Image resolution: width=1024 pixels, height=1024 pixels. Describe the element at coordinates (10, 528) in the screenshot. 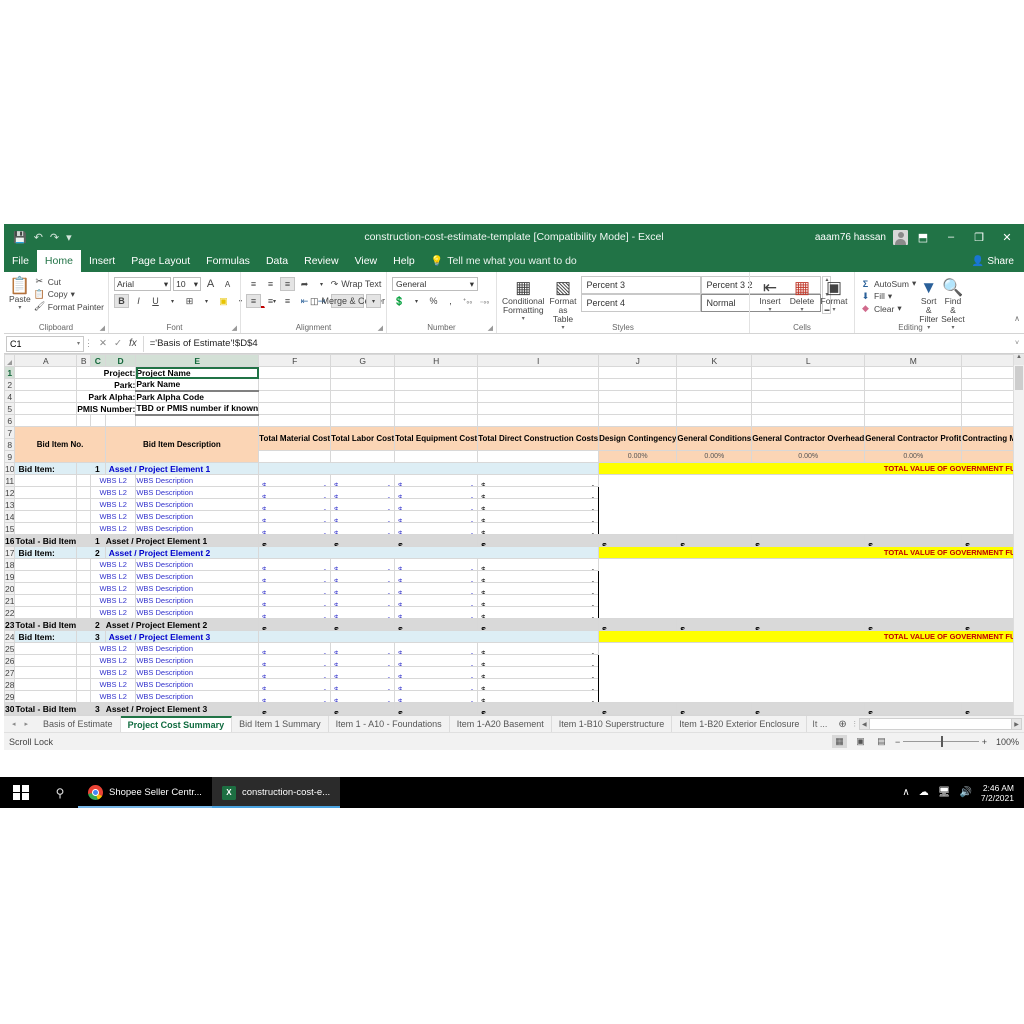

I see `row-header-15: 15` at that location.